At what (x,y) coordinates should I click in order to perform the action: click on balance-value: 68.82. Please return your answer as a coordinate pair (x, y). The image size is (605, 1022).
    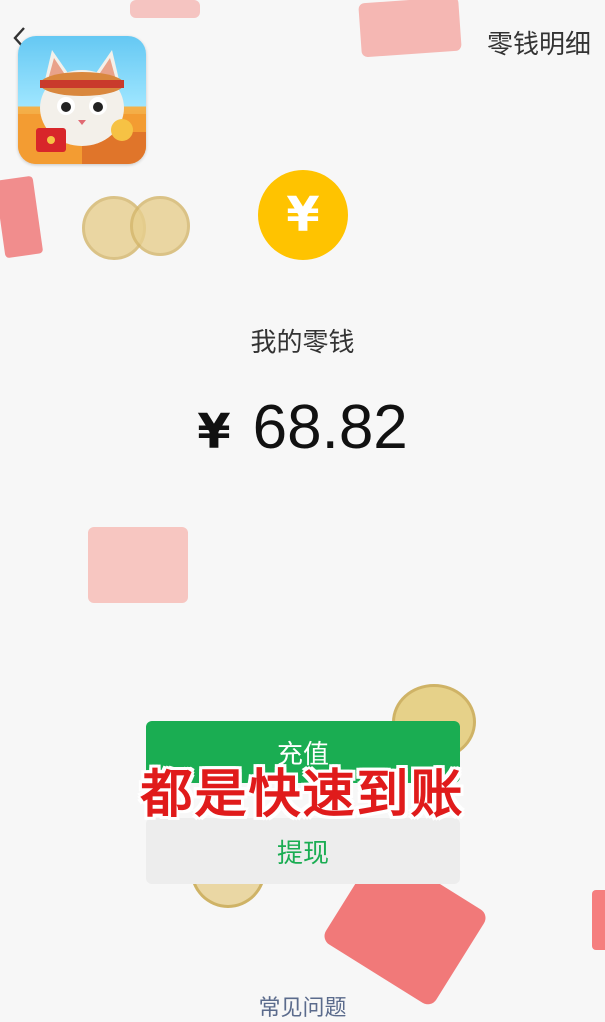
    Looking at the image, I should click on (330, 427).